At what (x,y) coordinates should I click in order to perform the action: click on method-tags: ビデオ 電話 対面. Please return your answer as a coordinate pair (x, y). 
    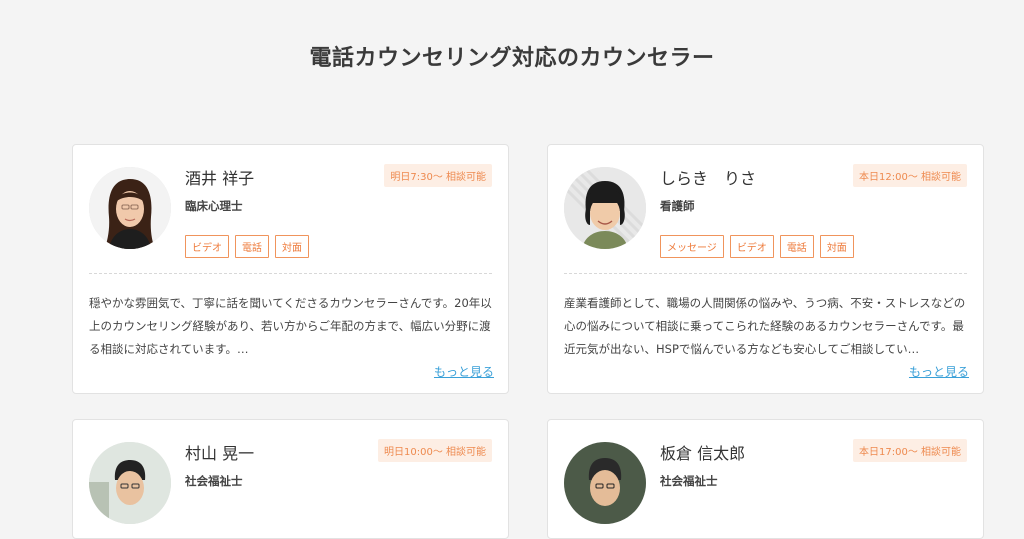
    Looking at the image, I should click on (247, 246).